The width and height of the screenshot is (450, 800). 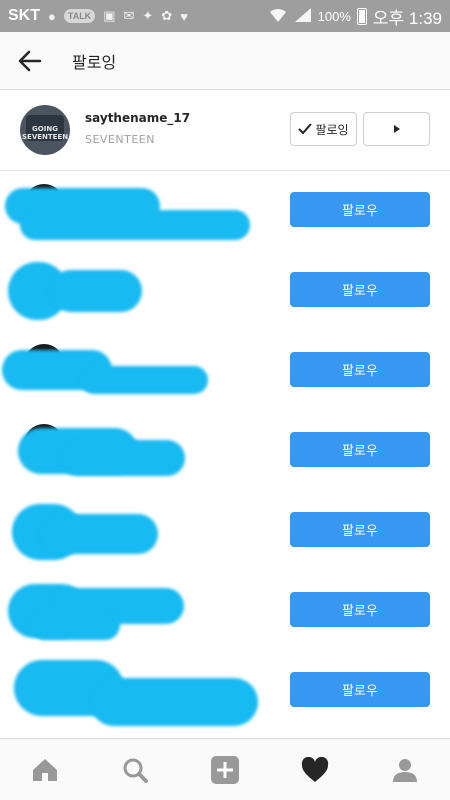 I want to click on search-icon, so click(x=135, y=770).